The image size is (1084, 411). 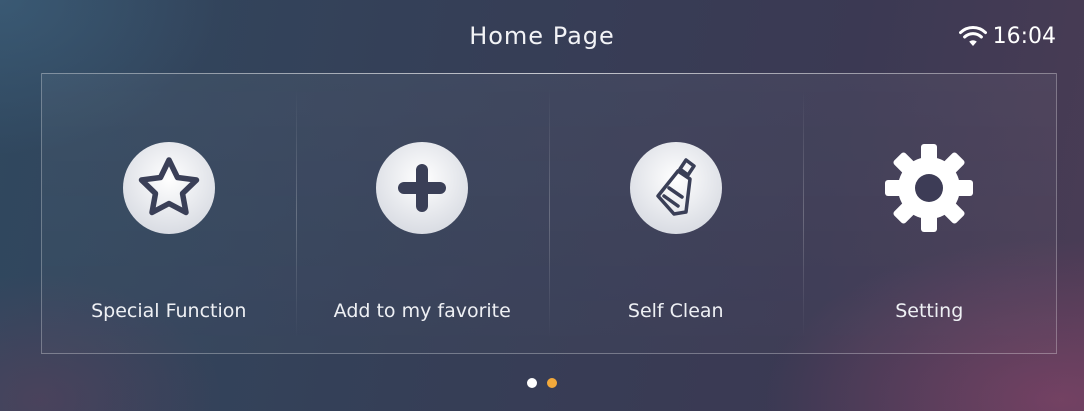 I want to click on status-bar: 16:04, so click(x=1007, y=36).